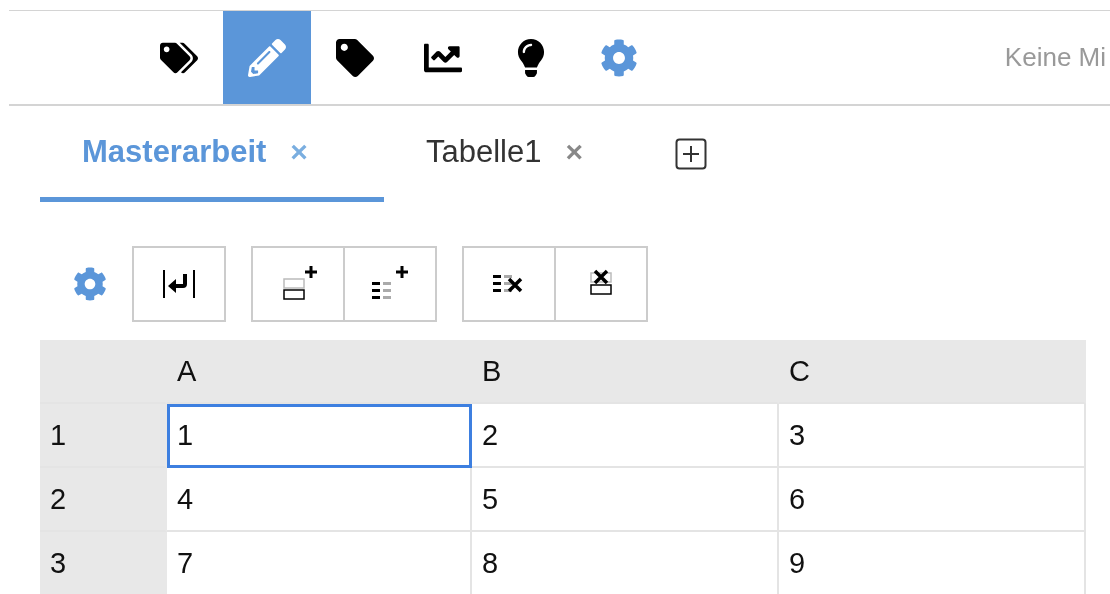  I want to click on table-cell: 3, so click(932, 436).